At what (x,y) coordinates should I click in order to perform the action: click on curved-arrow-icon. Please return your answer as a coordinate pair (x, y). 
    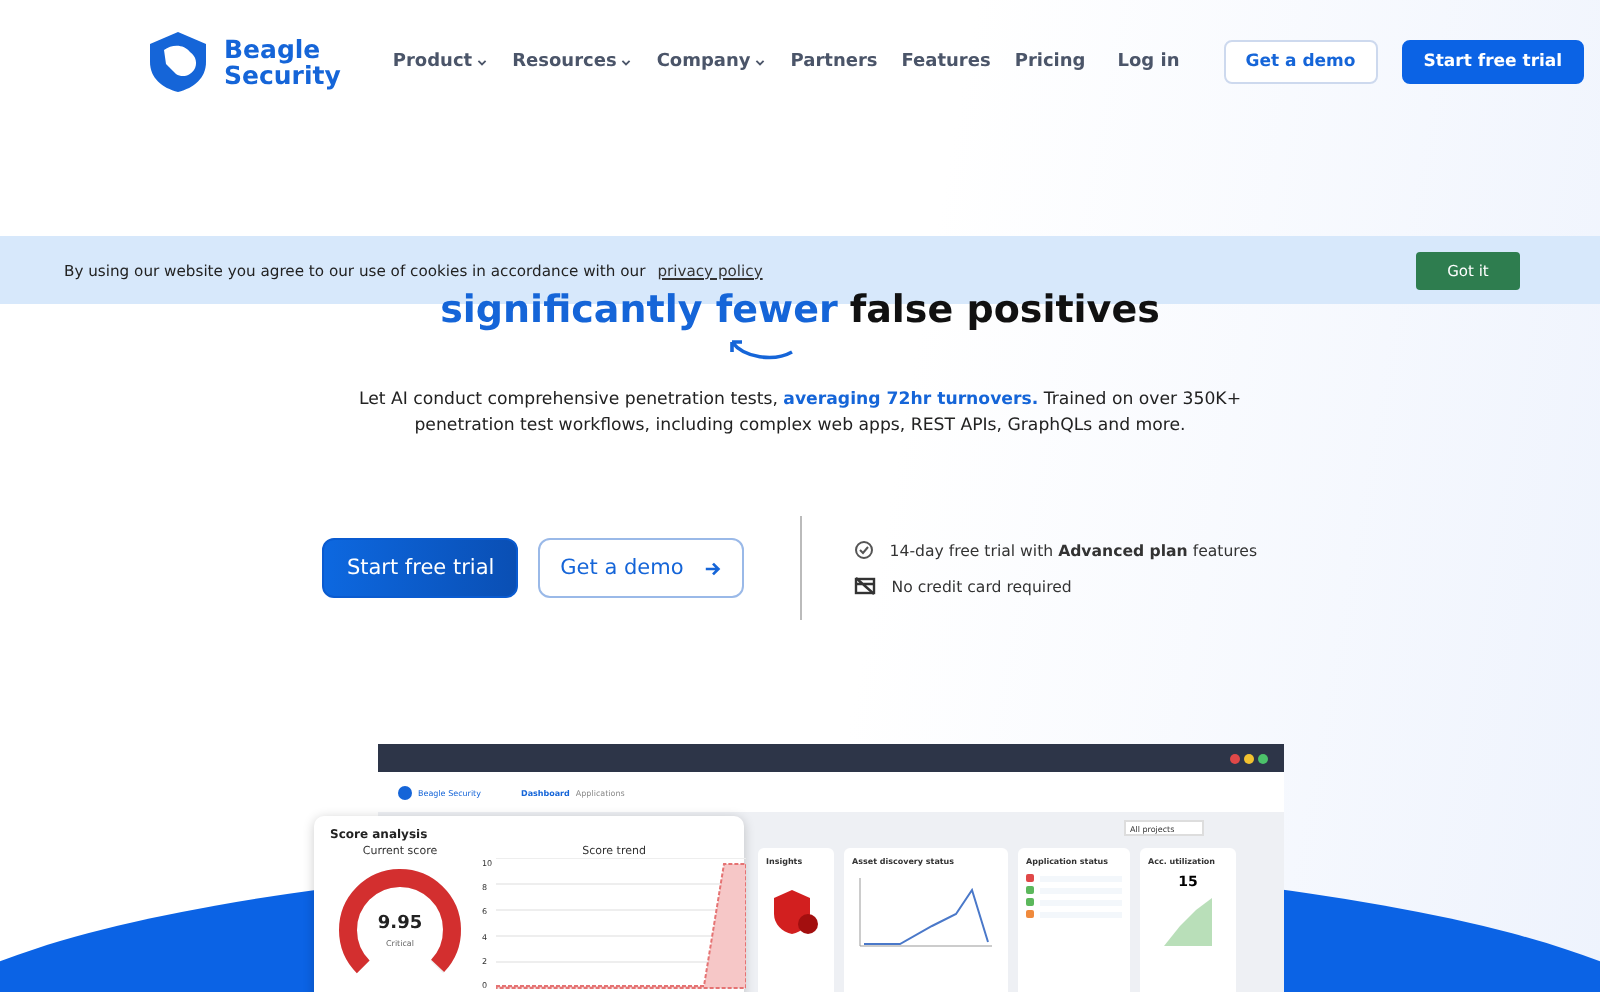
    Looking at the image, I should click on (760, 348).